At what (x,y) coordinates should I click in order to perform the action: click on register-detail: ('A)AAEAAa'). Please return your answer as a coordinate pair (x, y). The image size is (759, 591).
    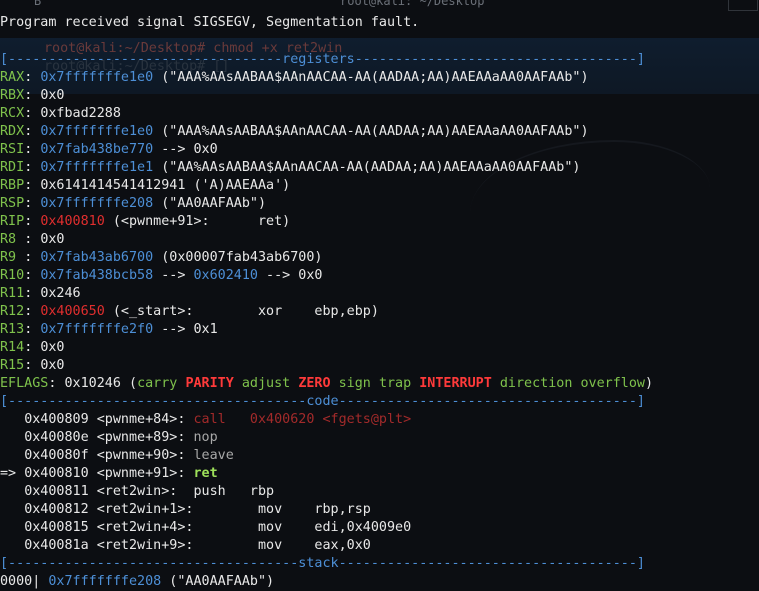
    Looking at the image, I should click on (238, 185).